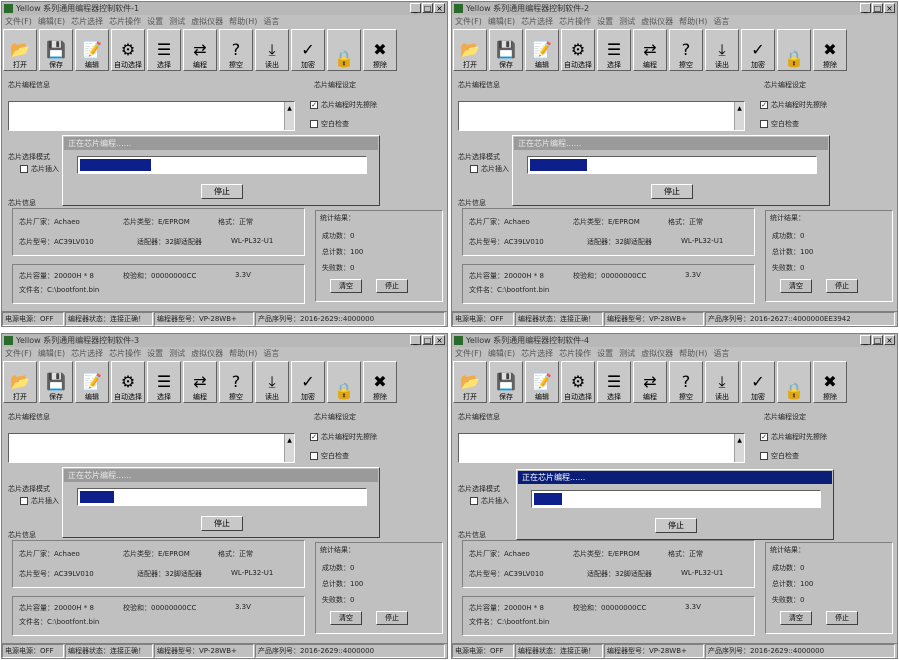 Image resolution: width=899 pixels, height=660 pixels. What do you see at coordinates (344, 382) in the screenshot?
I see `toolbar-button: 🔒` at bounding box center [344, 382].